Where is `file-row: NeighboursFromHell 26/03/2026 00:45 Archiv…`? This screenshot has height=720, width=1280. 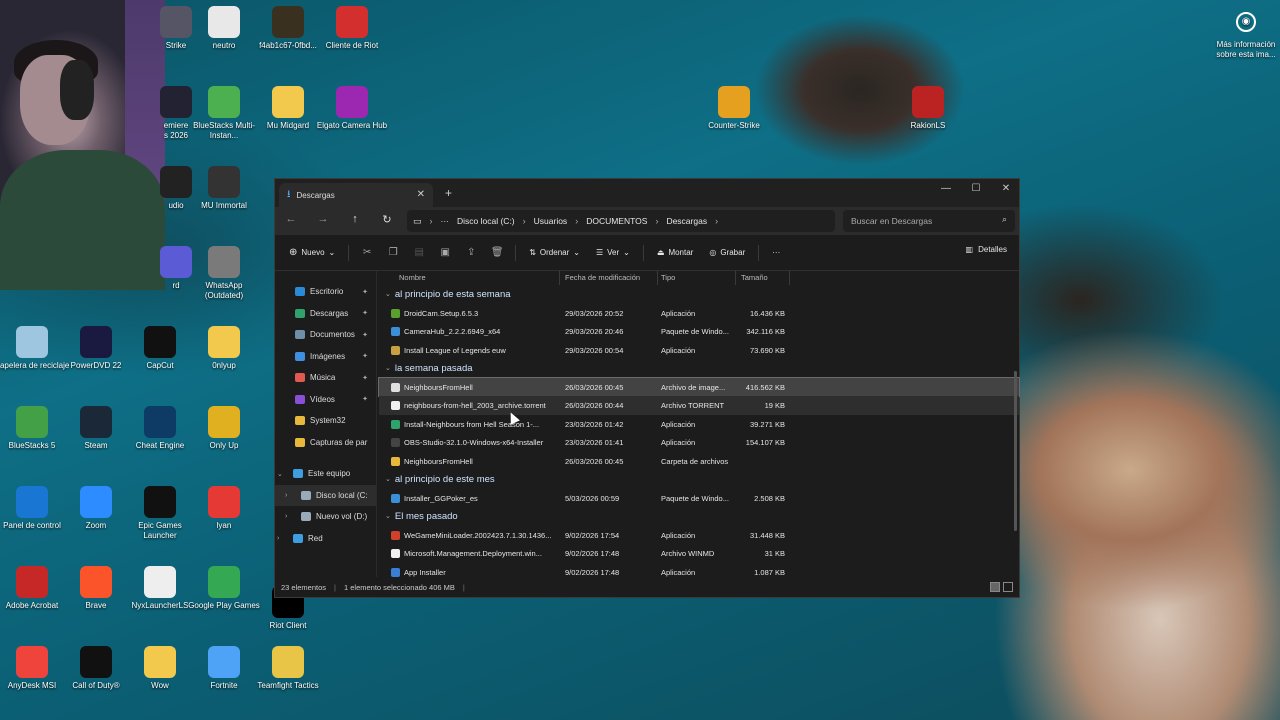 file-row: NeighboursFromHell 26/03/2026 00:45 Archiv… is located at coordinates (699, 386).